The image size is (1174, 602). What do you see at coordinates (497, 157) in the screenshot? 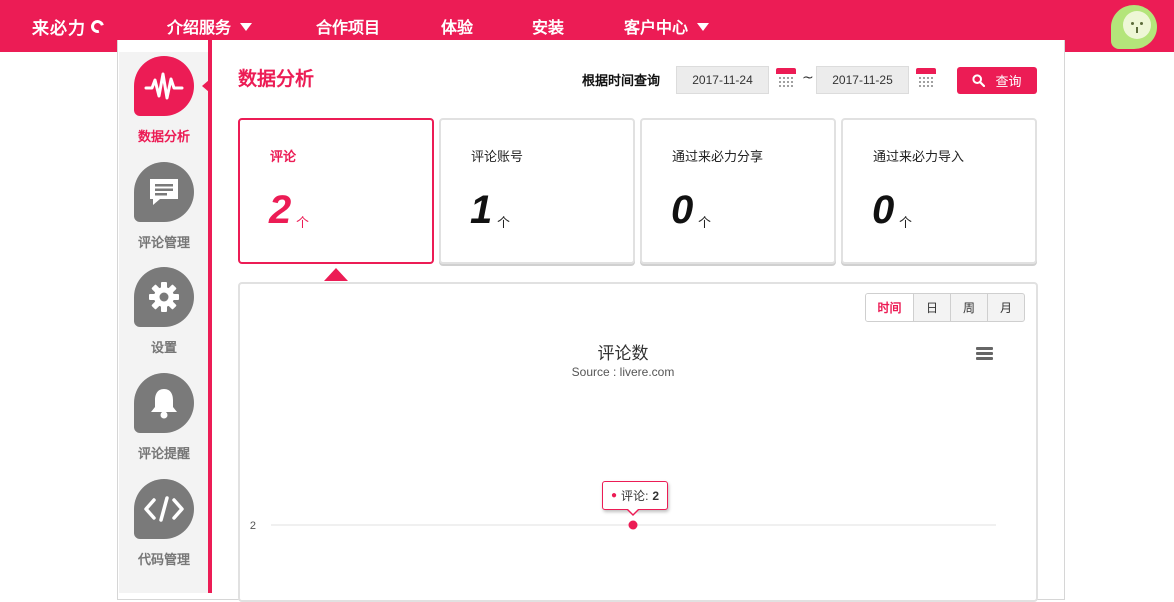
I see `stat-label: 评论账号` at bounding box center [497, 157].